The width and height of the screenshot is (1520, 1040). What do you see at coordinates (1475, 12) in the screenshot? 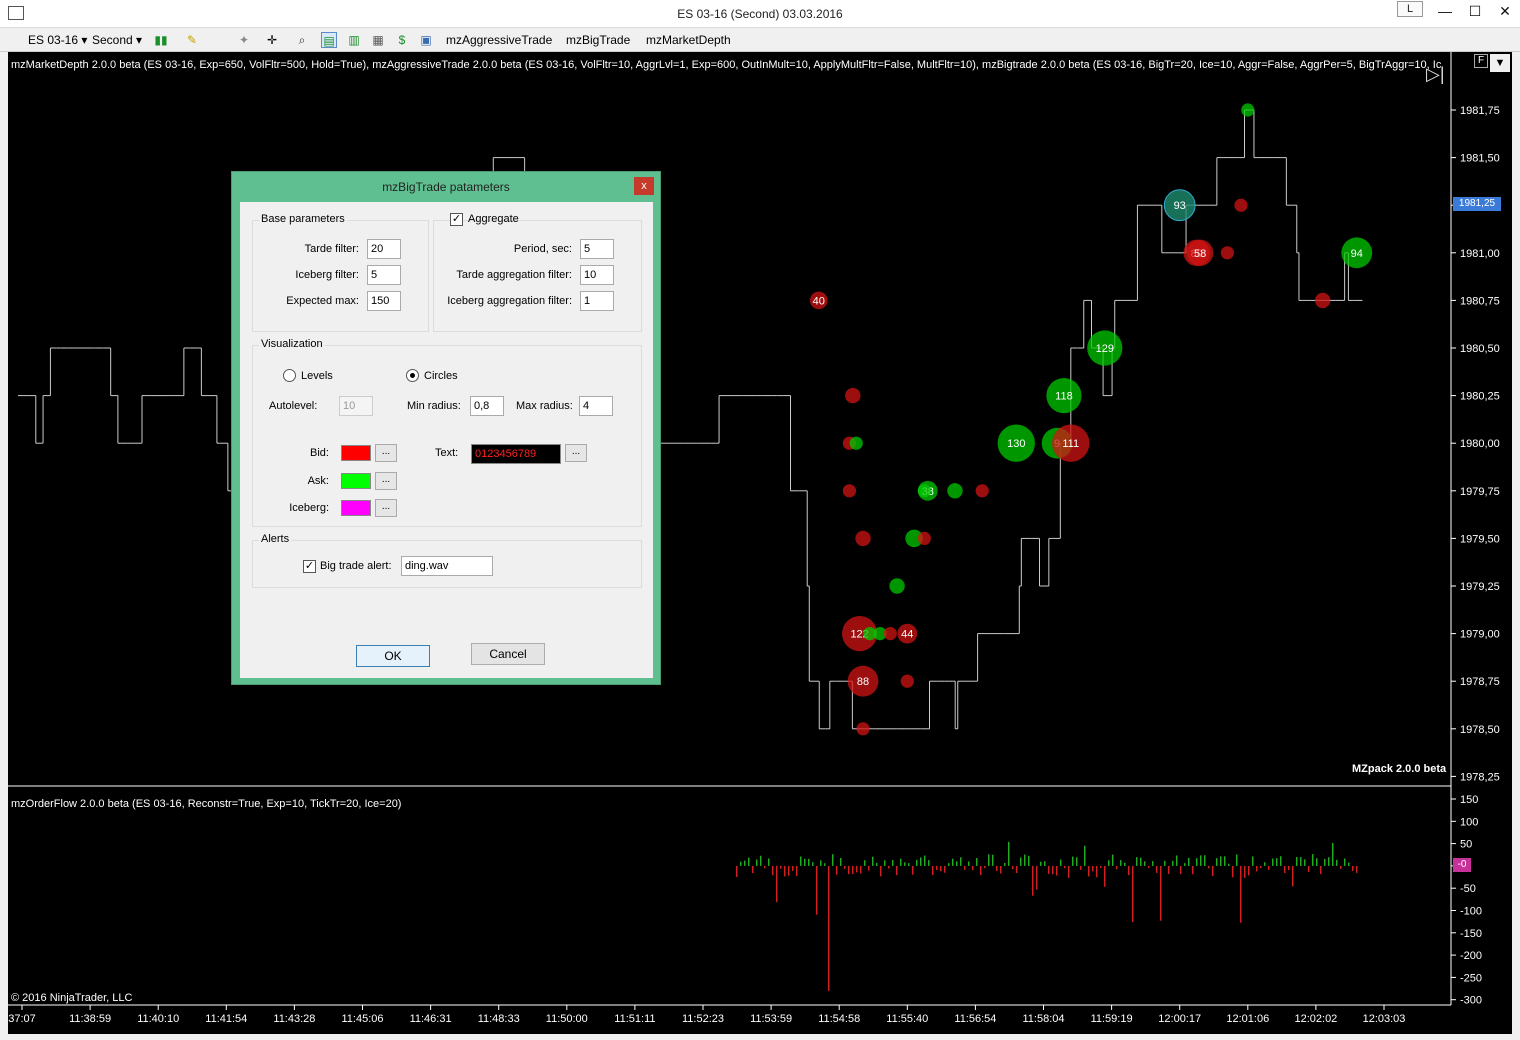
I see `maximize-icon: ☐` at bounding box center [1475, 12].